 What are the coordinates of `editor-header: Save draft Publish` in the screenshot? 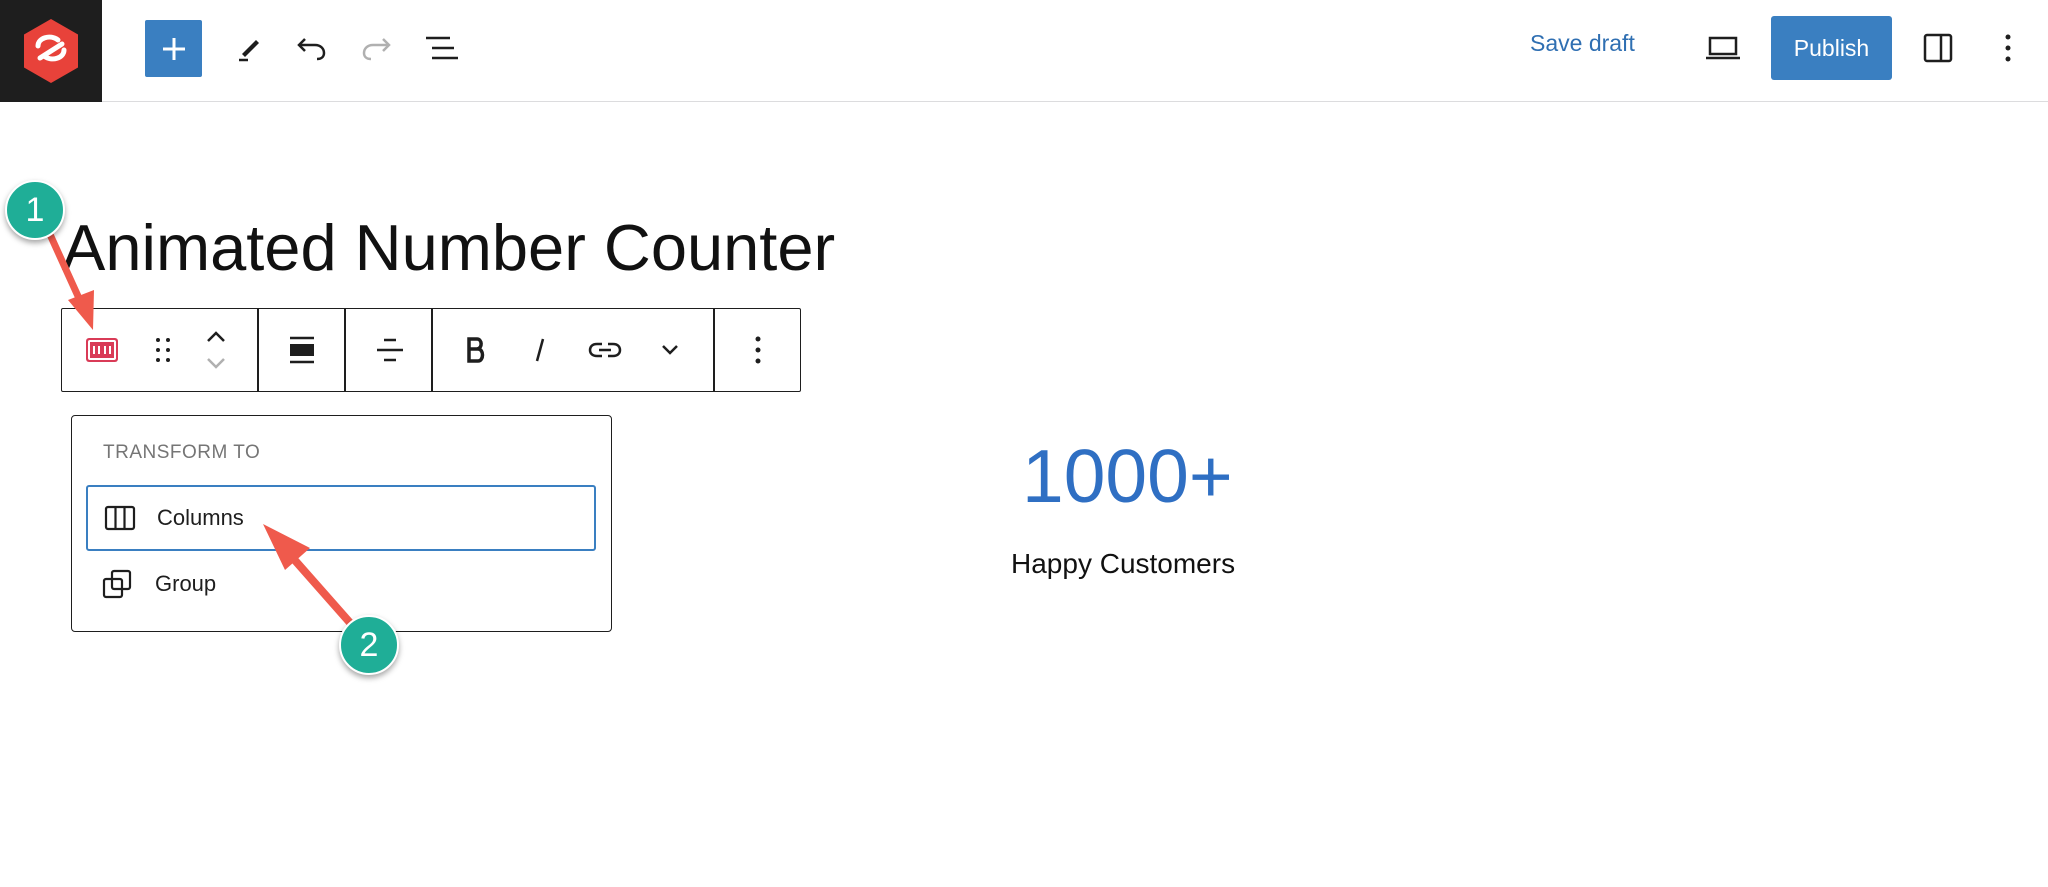 It's located at (1024, 51).